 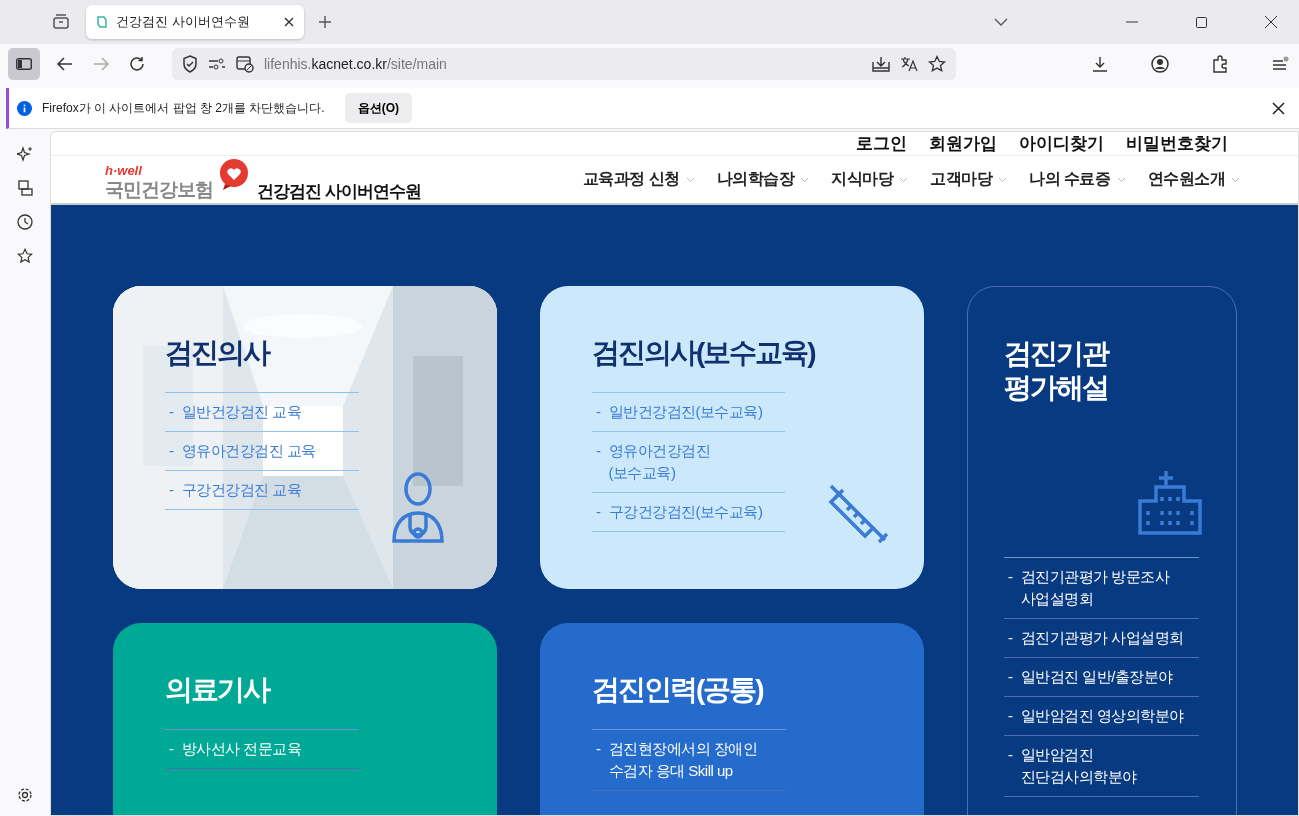 What do you see at coordinates (218, 353) in the screenshot?
I see `card-title: 검진의사` at bounding box center [218, 353].